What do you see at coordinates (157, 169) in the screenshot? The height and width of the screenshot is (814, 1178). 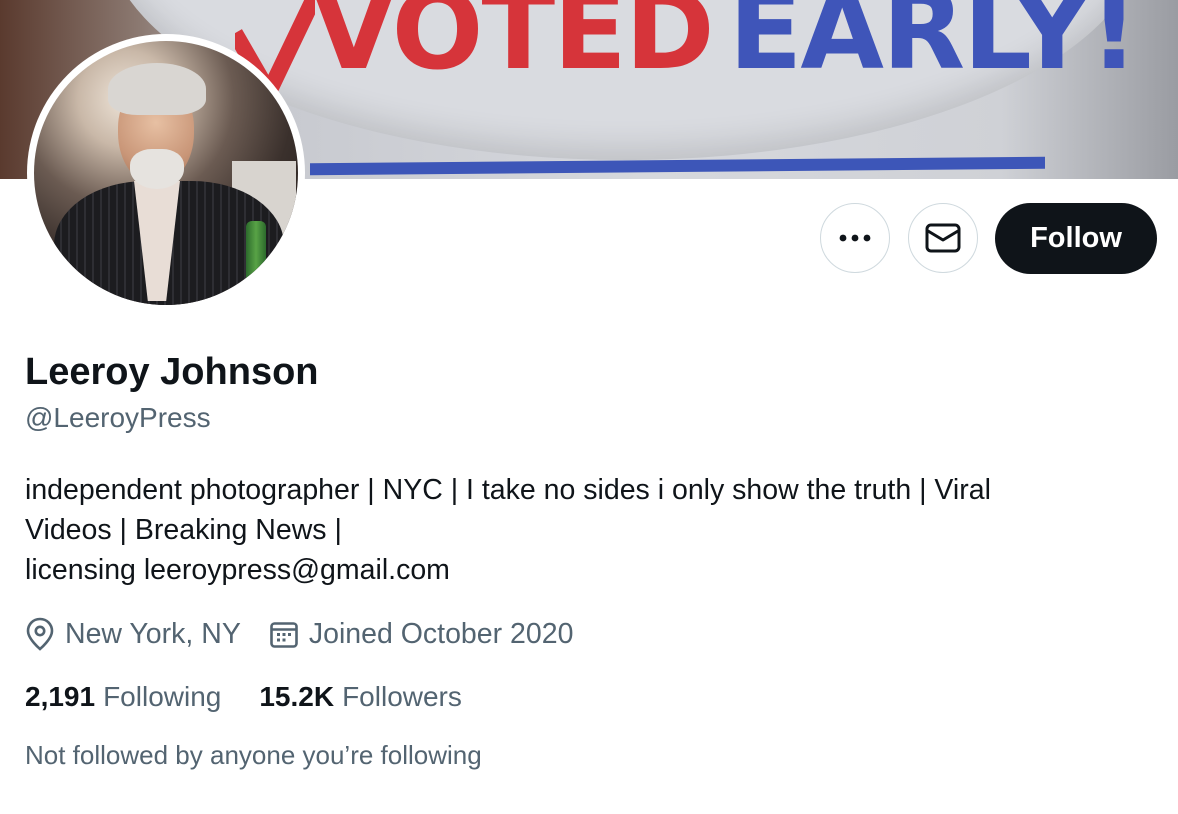 I see `avatar-beard` at bounding box center [157, 169].